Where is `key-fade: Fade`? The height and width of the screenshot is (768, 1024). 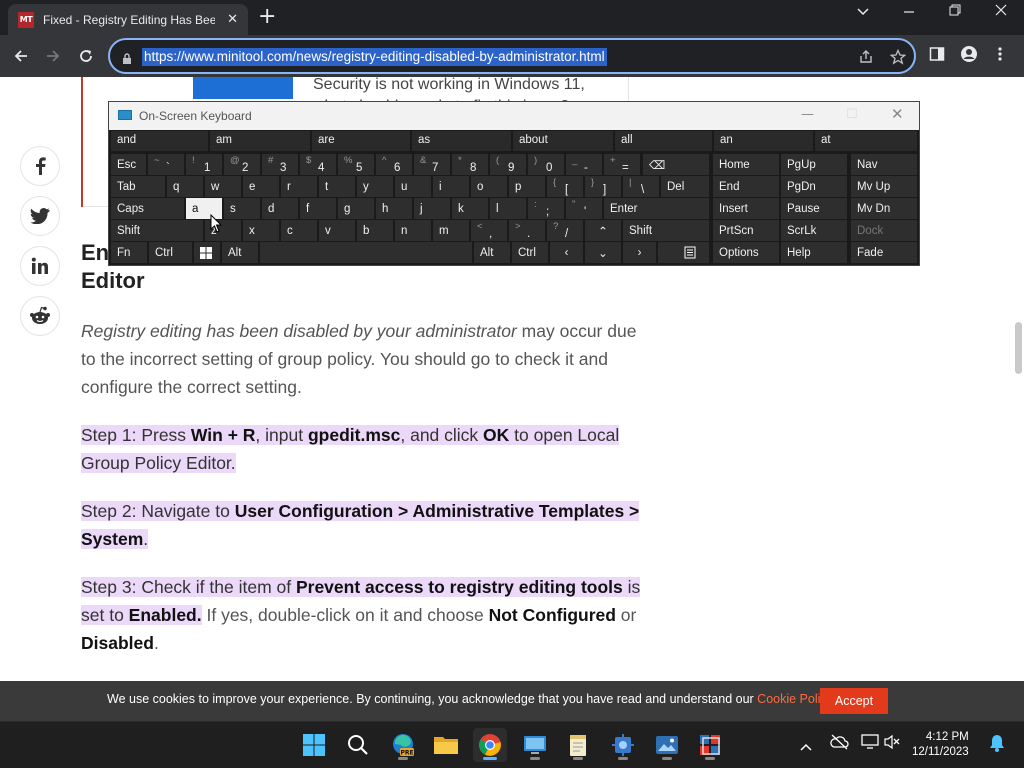
key-fade: Fade is located at coordinates (884, 252).